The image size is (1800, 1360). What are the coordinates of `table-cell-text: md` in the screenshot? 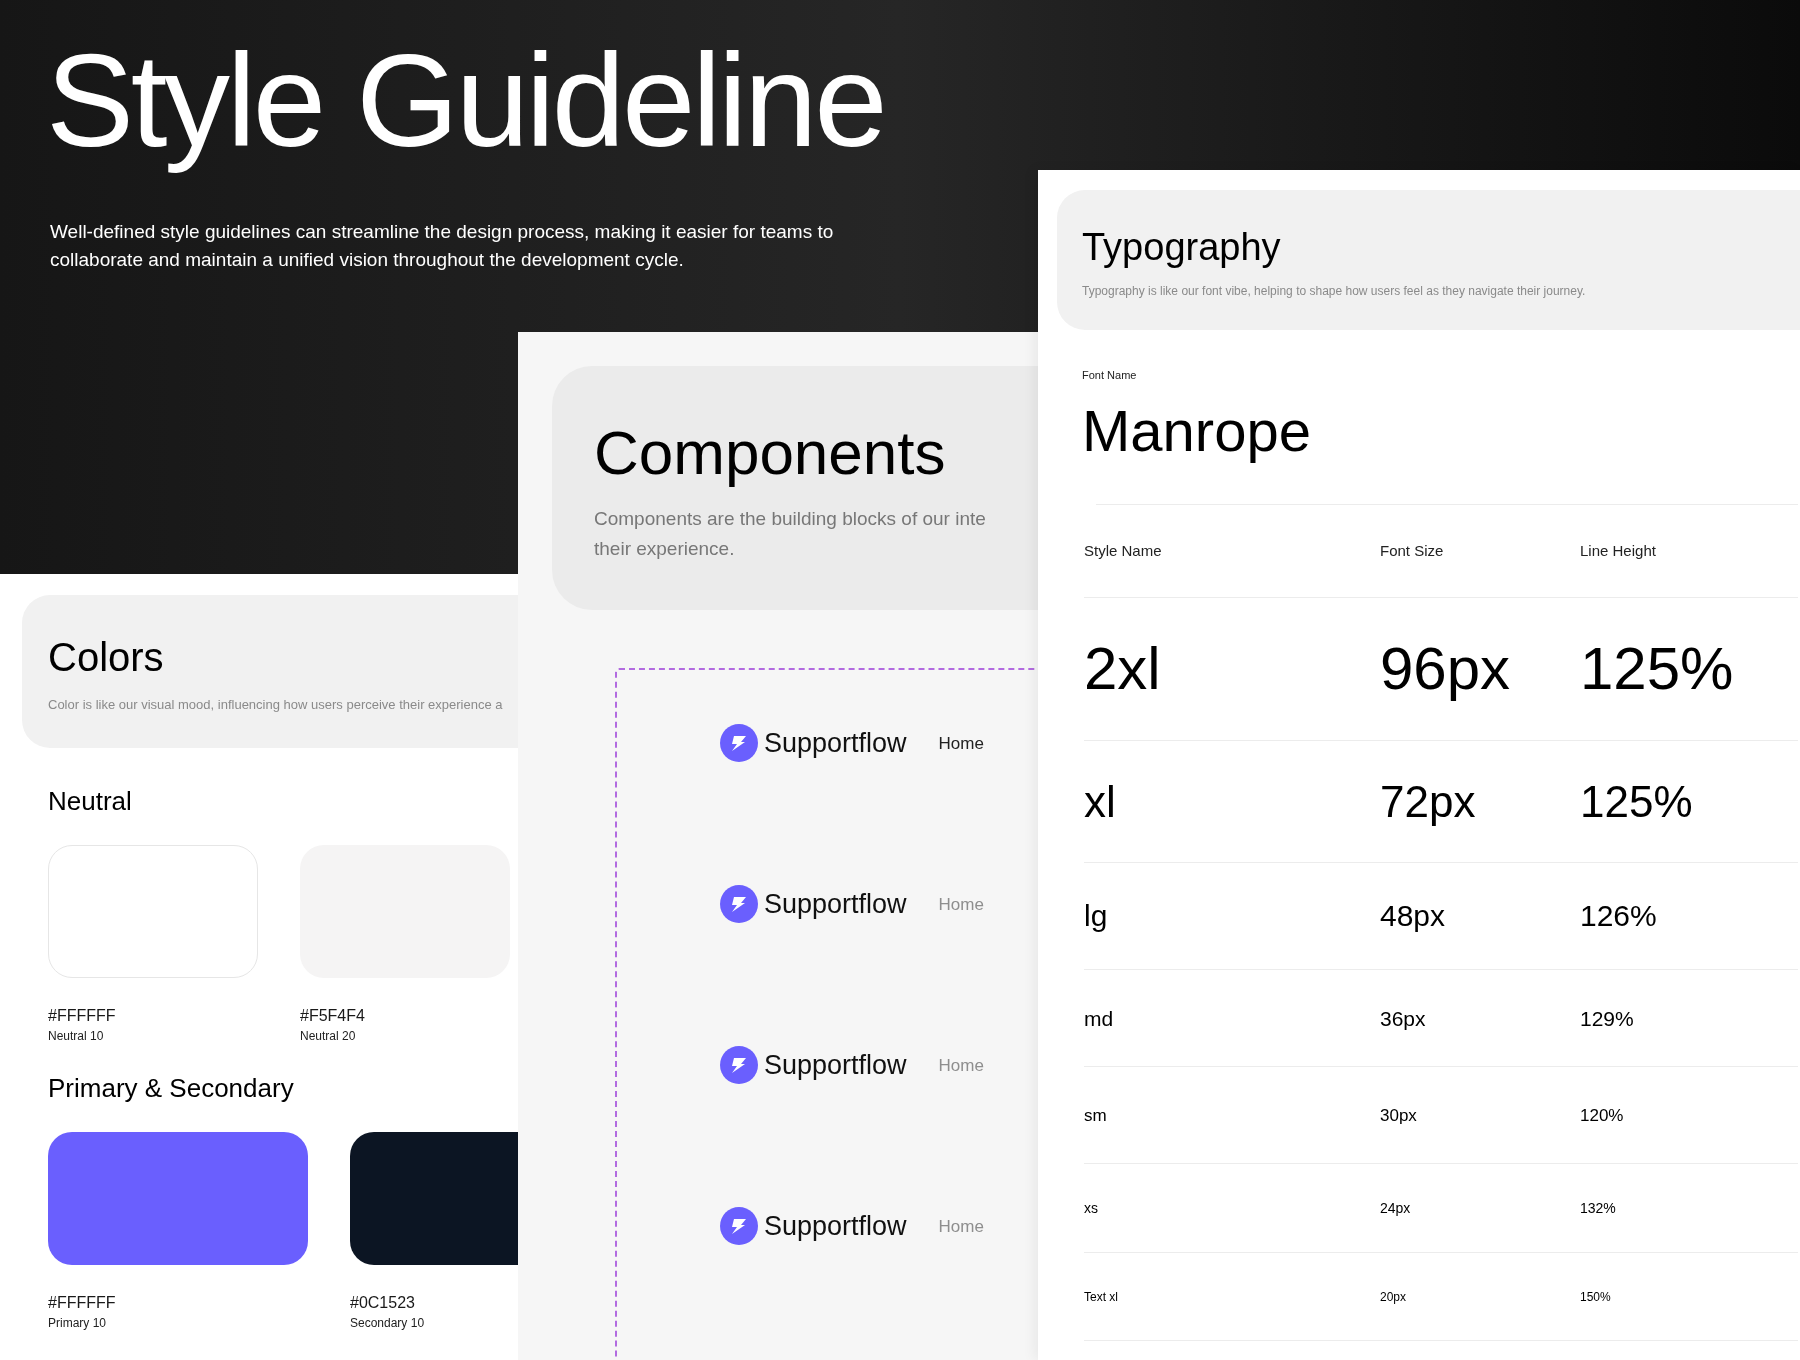 It's located at (1099, 1018).